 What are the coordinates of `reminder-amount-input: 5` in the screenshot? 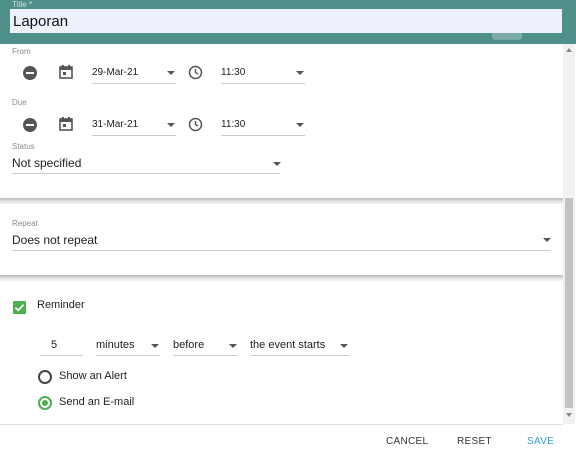 It's located at (54, 345).